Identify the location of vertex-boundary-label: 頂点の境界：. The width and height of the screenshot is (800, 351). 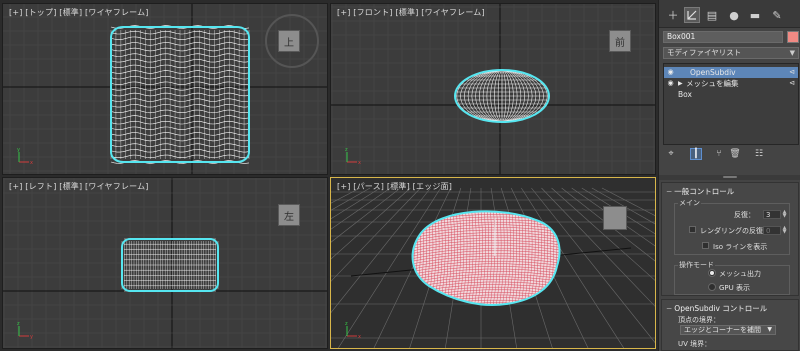
(699, 320).